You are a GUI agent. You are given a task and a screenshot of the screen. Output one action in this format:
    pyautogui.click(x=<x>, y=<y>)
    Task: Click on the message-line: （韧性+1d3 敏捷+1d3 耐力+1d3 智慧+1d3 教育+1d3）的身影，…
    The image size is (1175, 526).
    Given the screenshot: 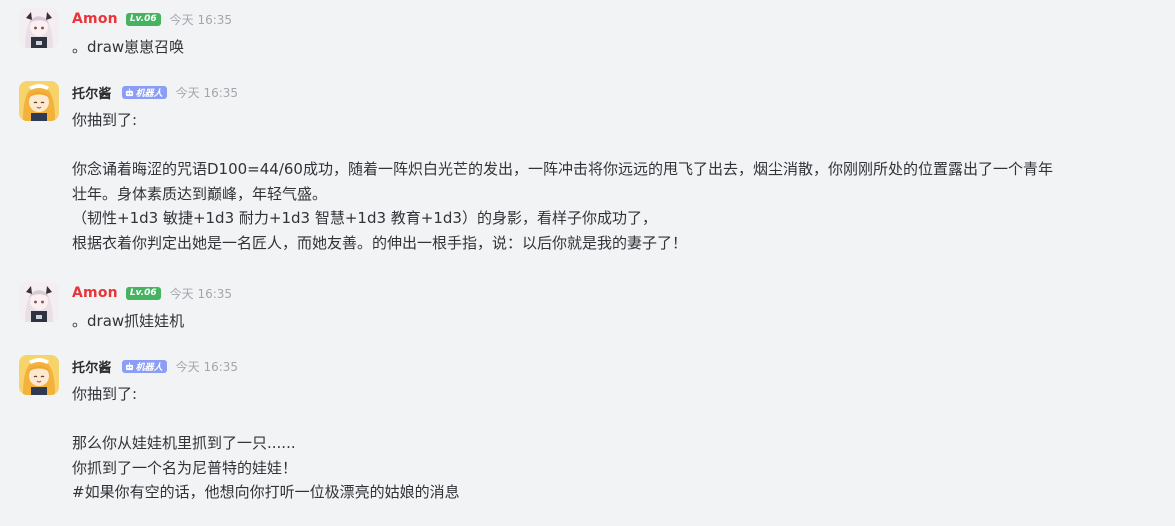 What is the action you would take?
    pyautogui.click(x=364, y=218)
    